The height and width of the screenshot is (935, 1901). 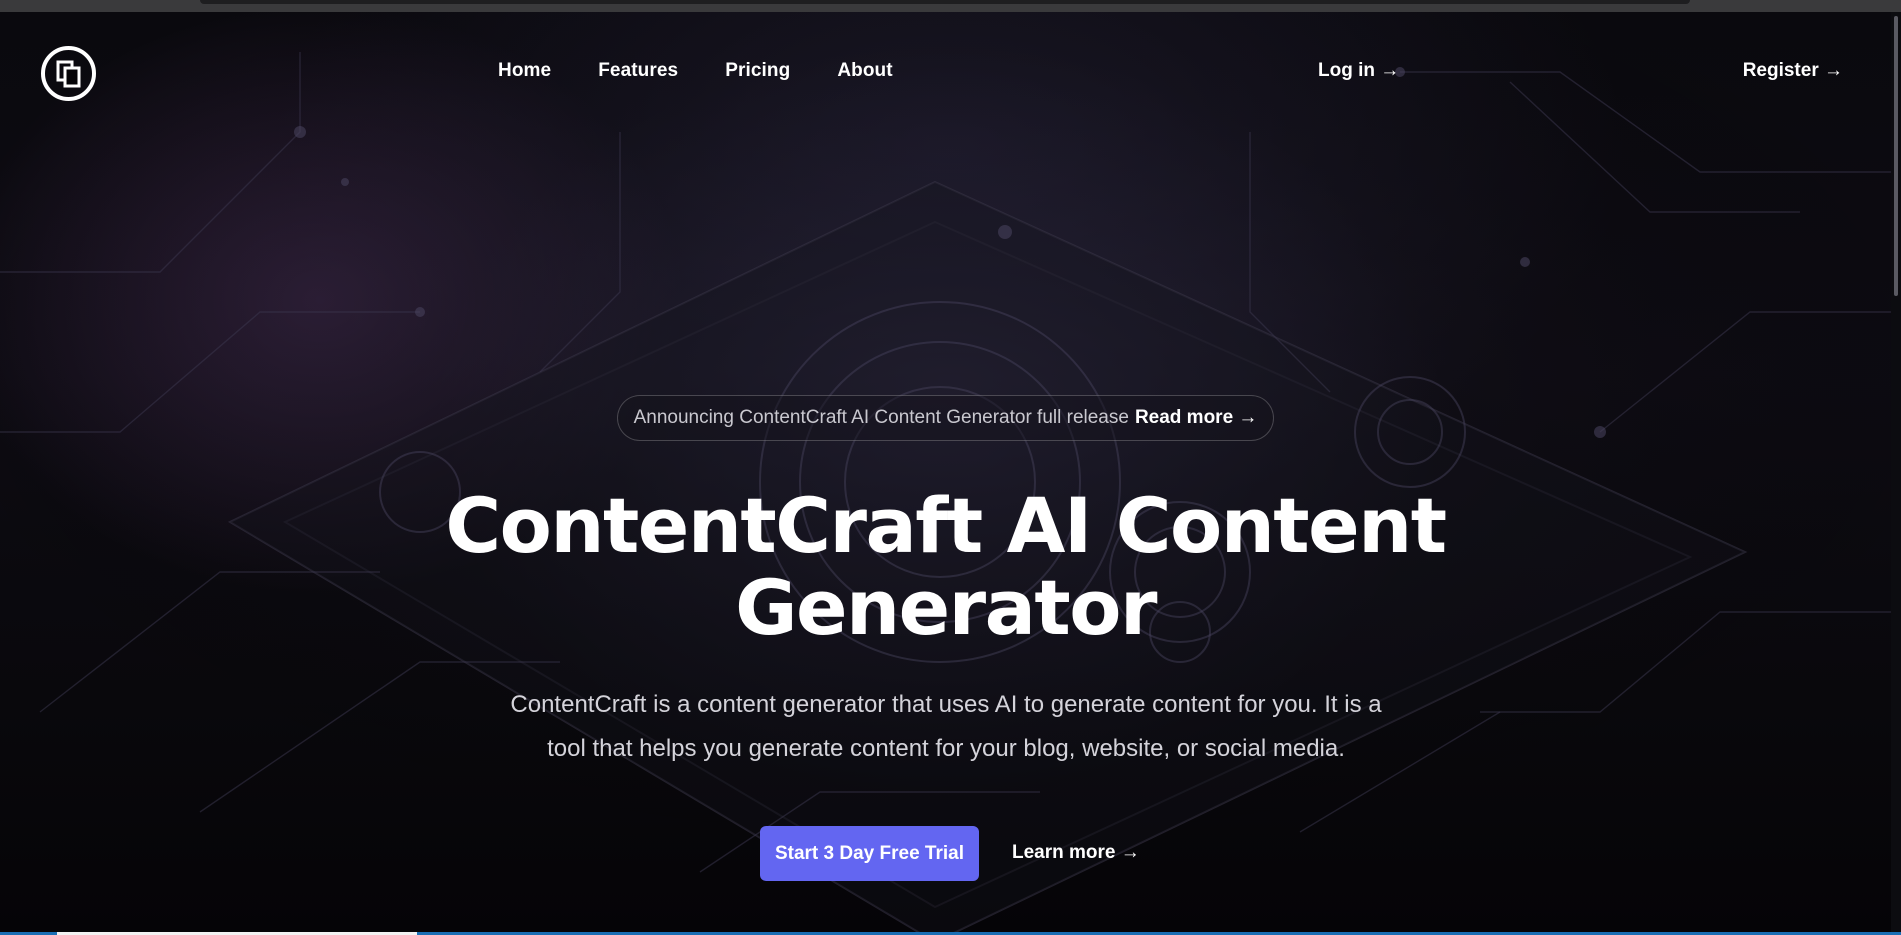 I want to click on hero-title-line-1: ContentCraft AI Content, so click(x=946, y=525).